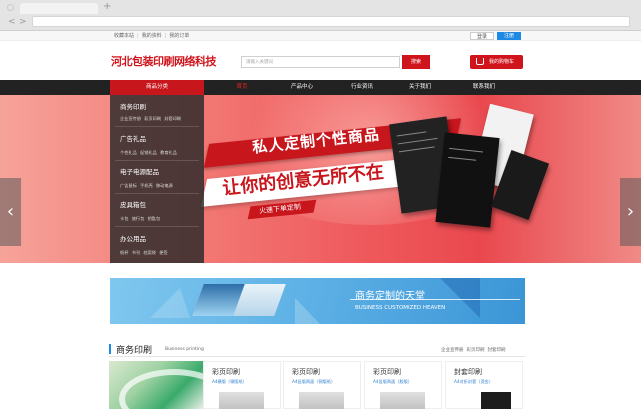  I want to click on site-logo: 河北包装印刷网络科技, so click(164, 61).